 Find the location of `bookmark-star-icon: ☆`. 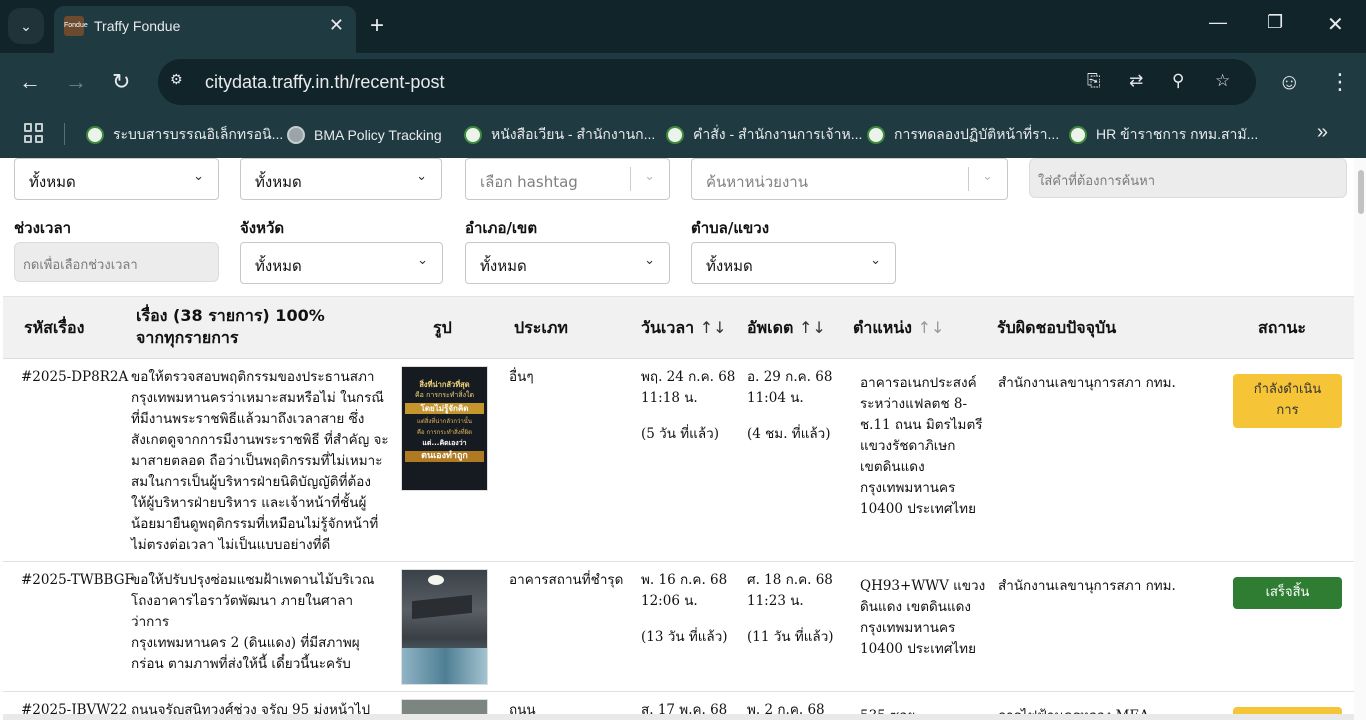

bookmark-star-icon: ☆ is located at coordinates (1222, 81).